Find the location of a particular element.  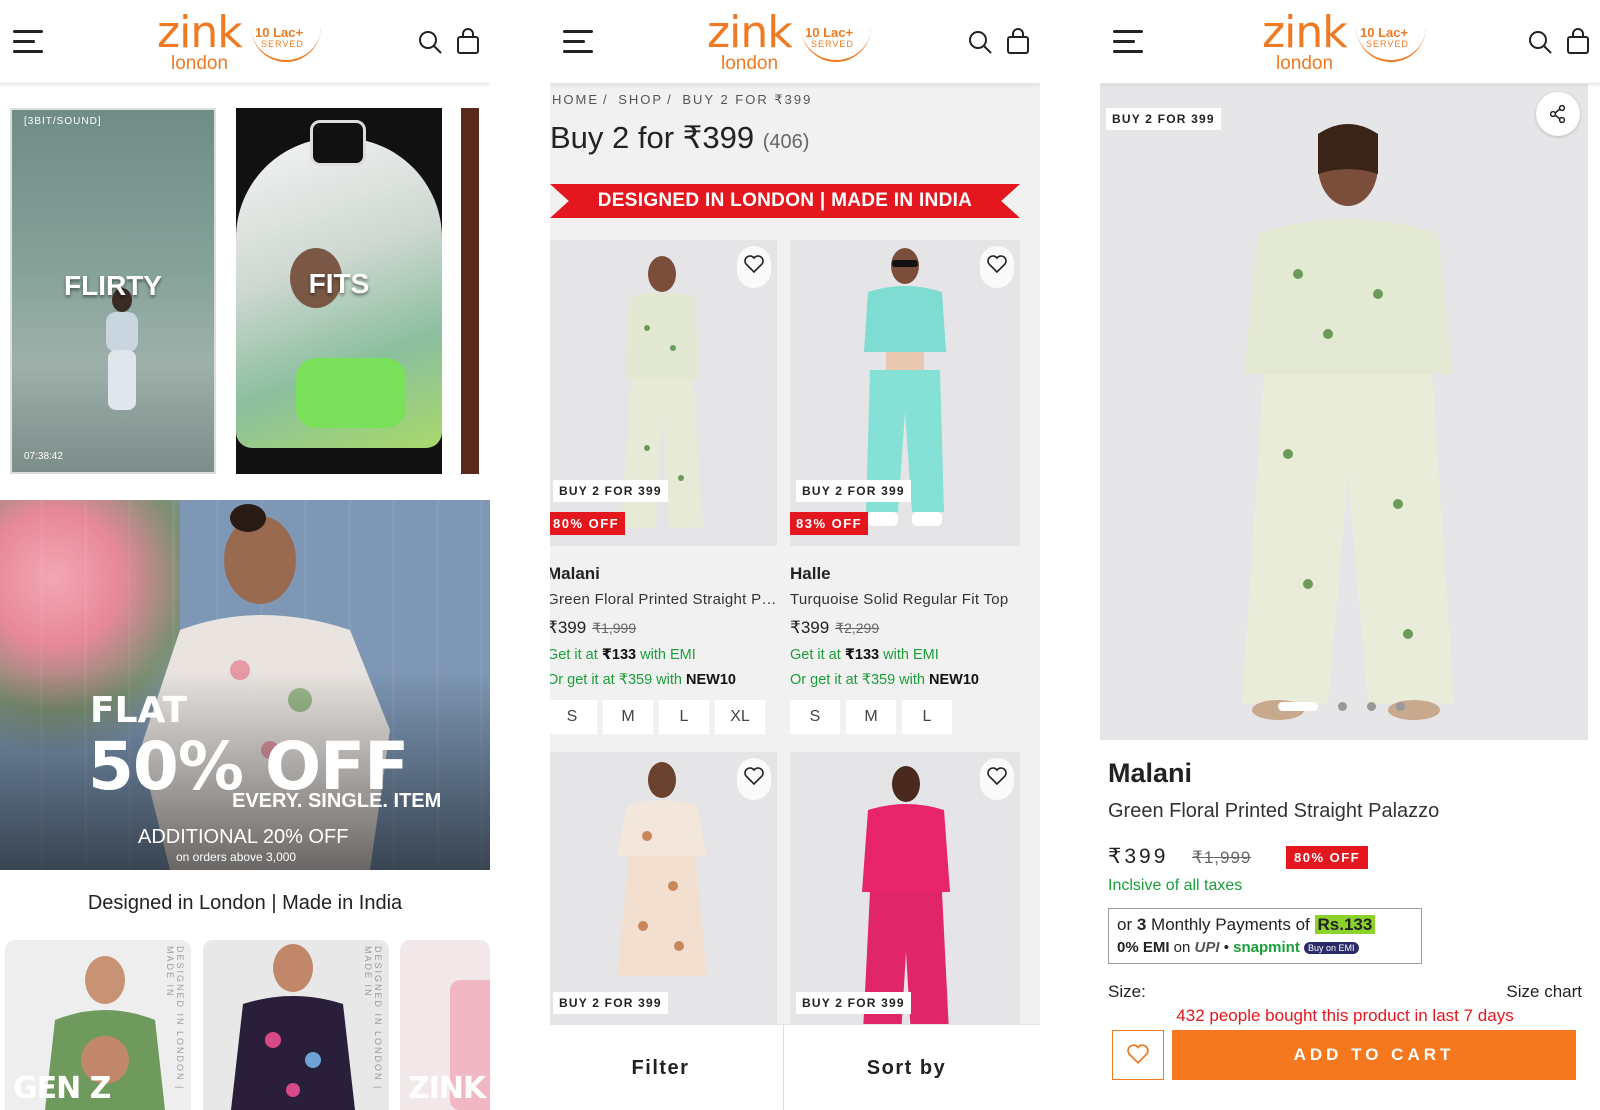

page-title: Buy 2 for ₹399 (406) is located at coordinates (679, 138).